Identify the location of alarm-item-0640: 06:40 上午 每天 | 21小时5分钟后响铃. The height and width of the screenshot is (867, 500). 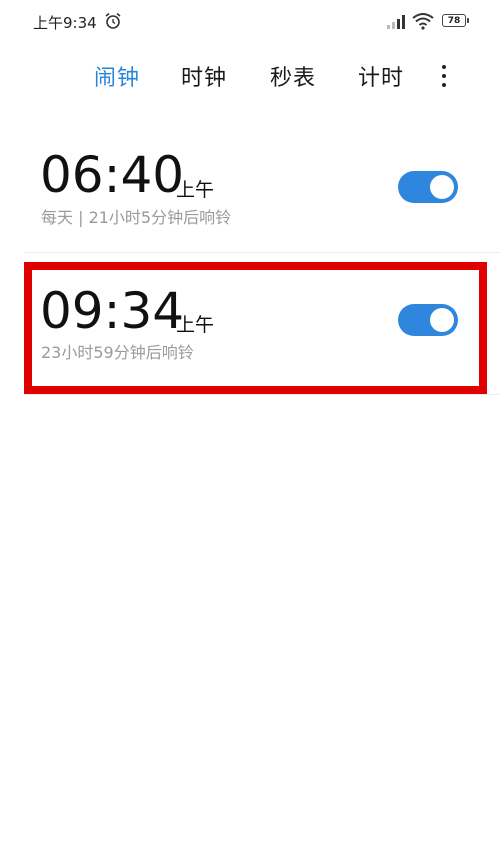
(250, 185).